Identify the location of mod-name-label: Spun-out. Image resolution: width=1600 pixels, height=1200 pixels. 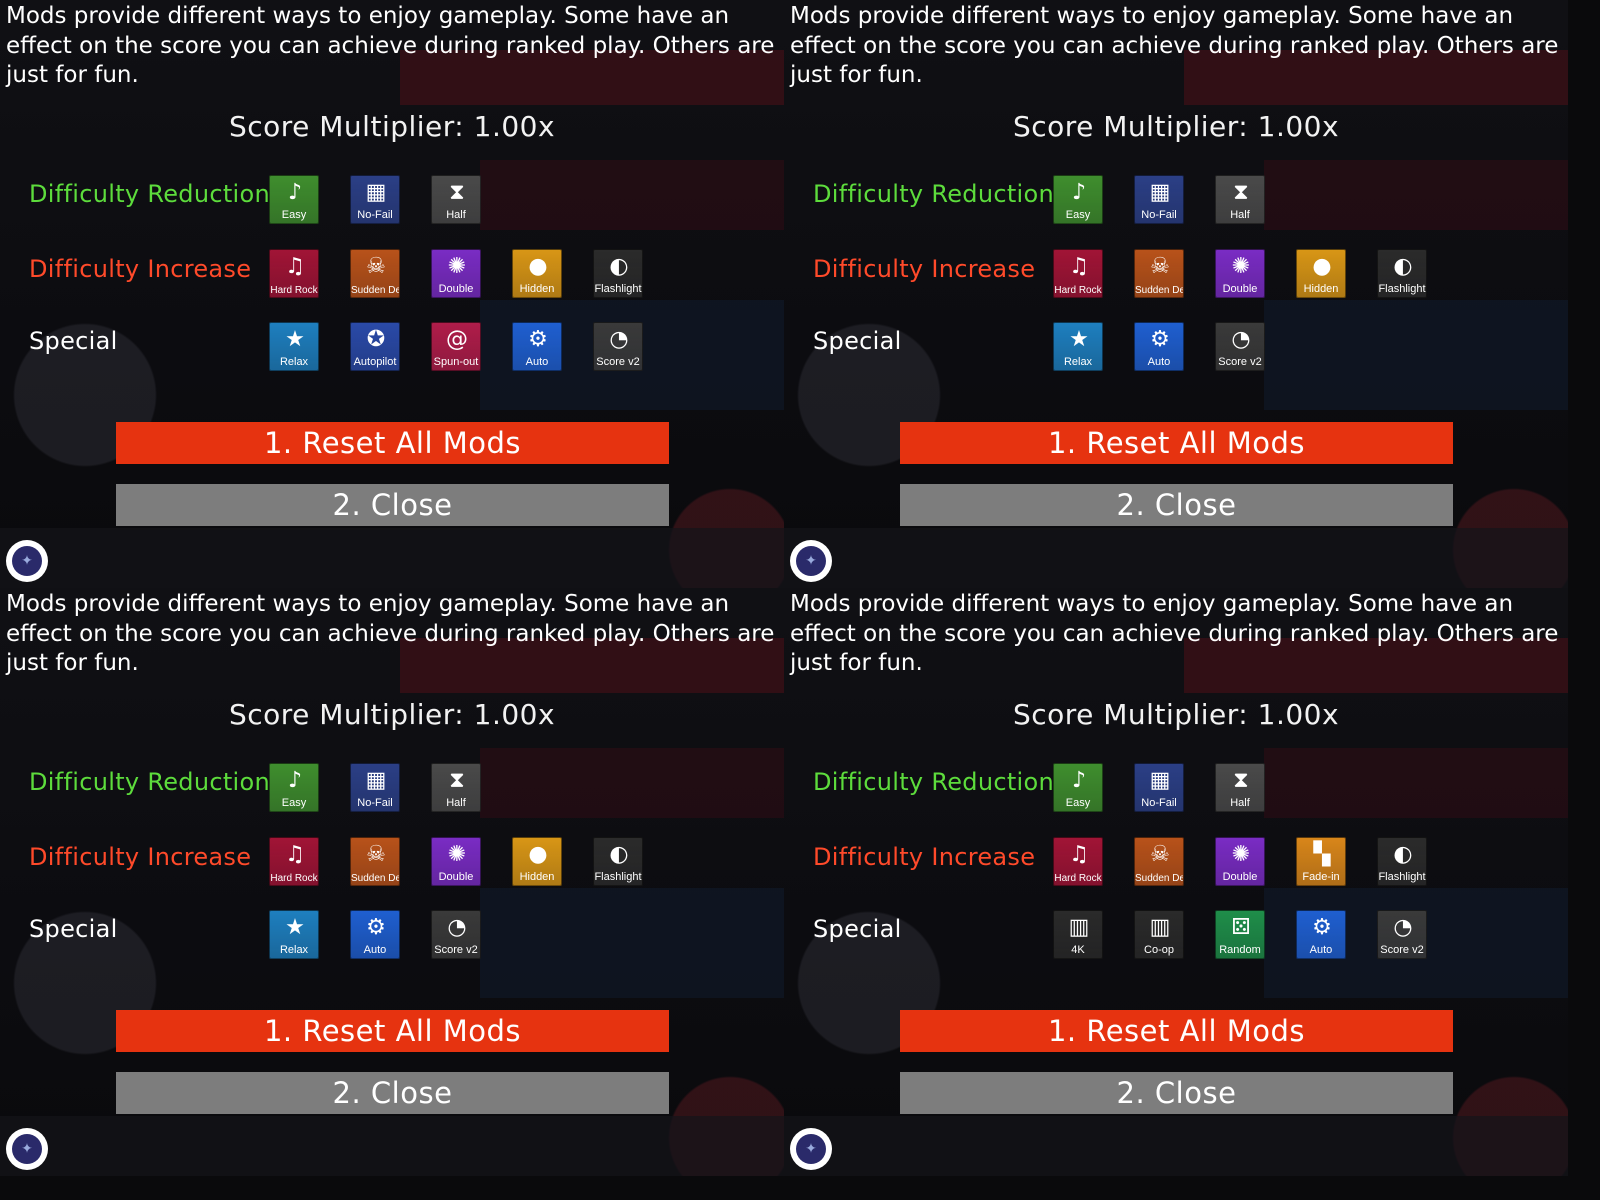
(456, 362).